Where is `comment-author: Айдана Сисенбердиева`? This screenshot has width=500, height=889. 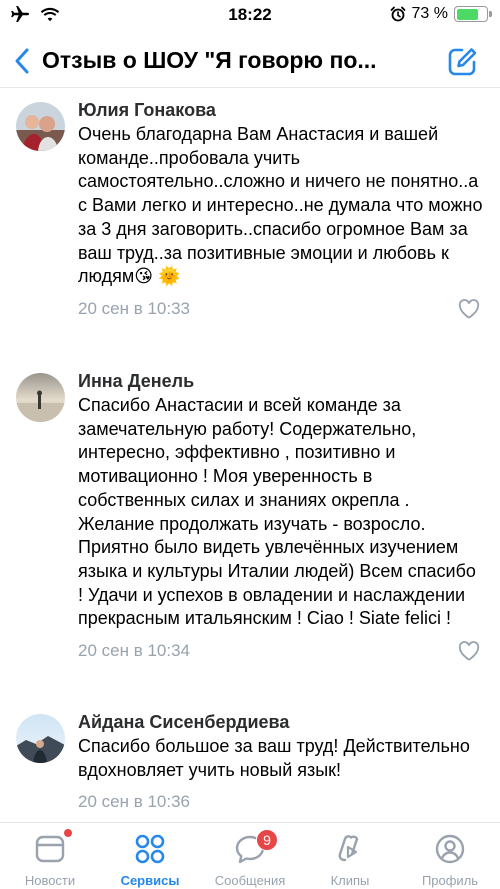
comment-author: Айдана Сисенбердиева is located at coordinates (281, 721).